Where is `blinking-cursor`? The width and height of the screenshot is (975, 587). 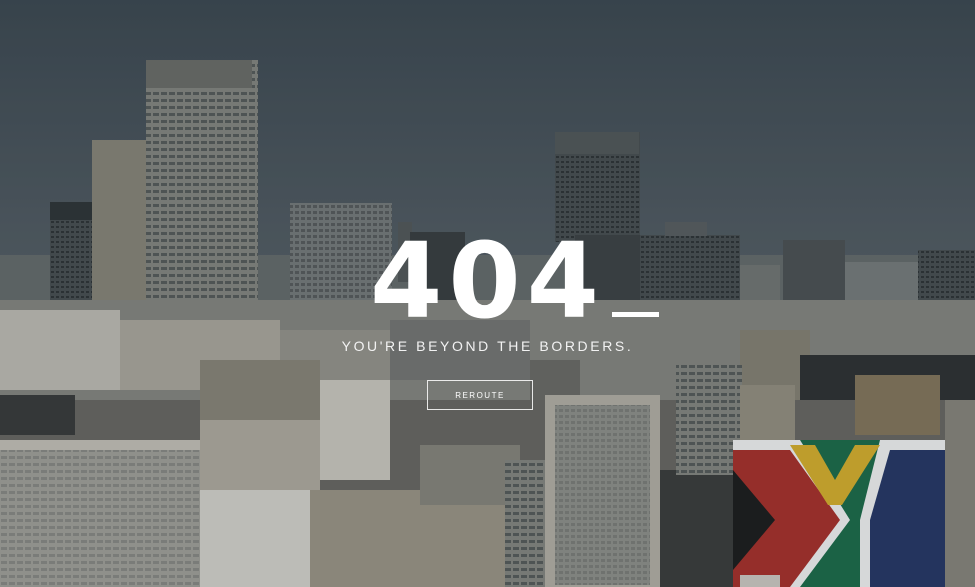 blinking-cursor is located at coordinates (635, 314).